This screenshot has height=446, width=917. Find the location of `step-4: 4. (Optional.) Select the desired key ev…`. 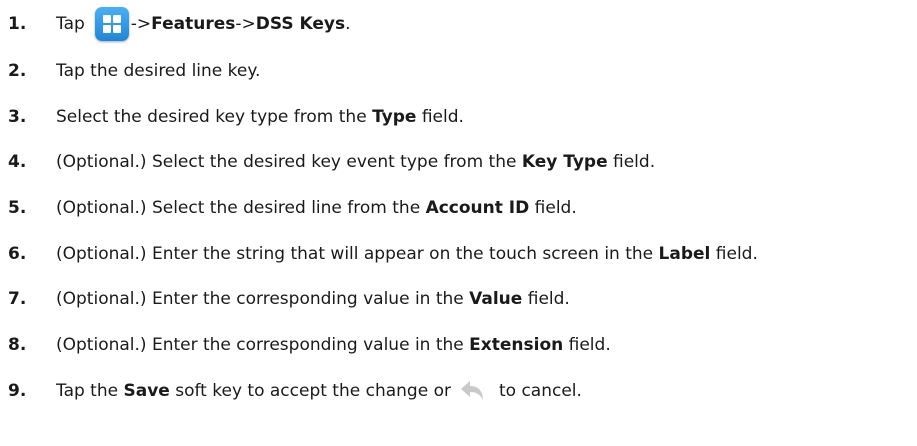

step-4: 4. (Optional.) Select the desired key ev… is located at coordinates (331, 162).